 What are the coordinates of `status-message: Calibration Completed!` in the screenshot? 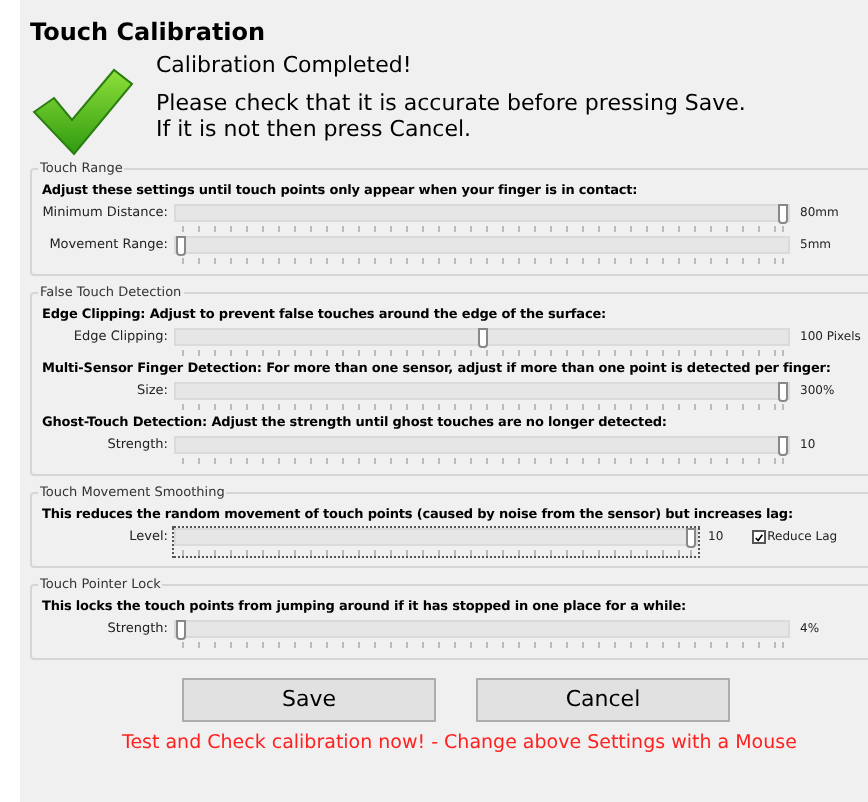 It's located at (284, 66).